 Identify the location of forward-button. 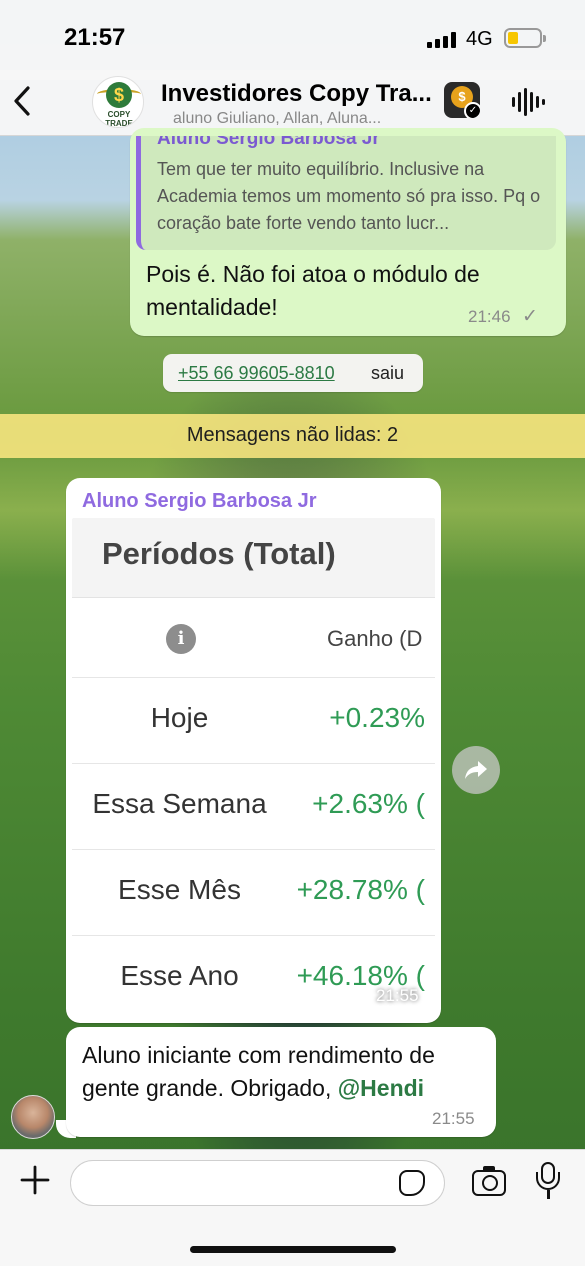
(476, 770).